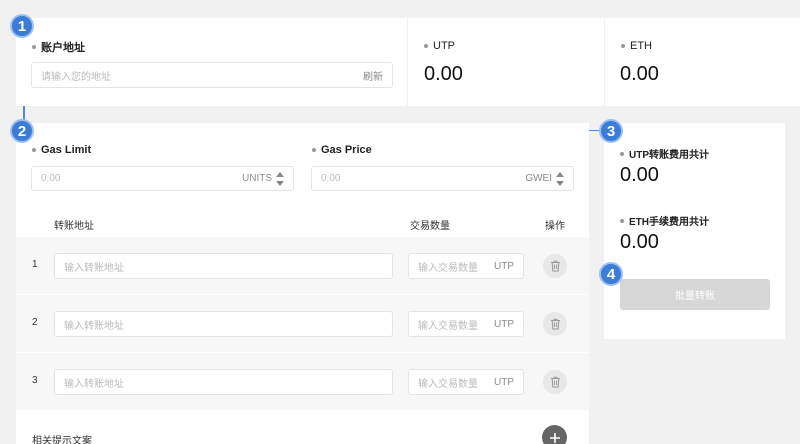  What do you see at coordinates (76, 77) in the screenshot?
I see `account-address-placeholder: 请输入您的地址` at bounding box center [76, 77].